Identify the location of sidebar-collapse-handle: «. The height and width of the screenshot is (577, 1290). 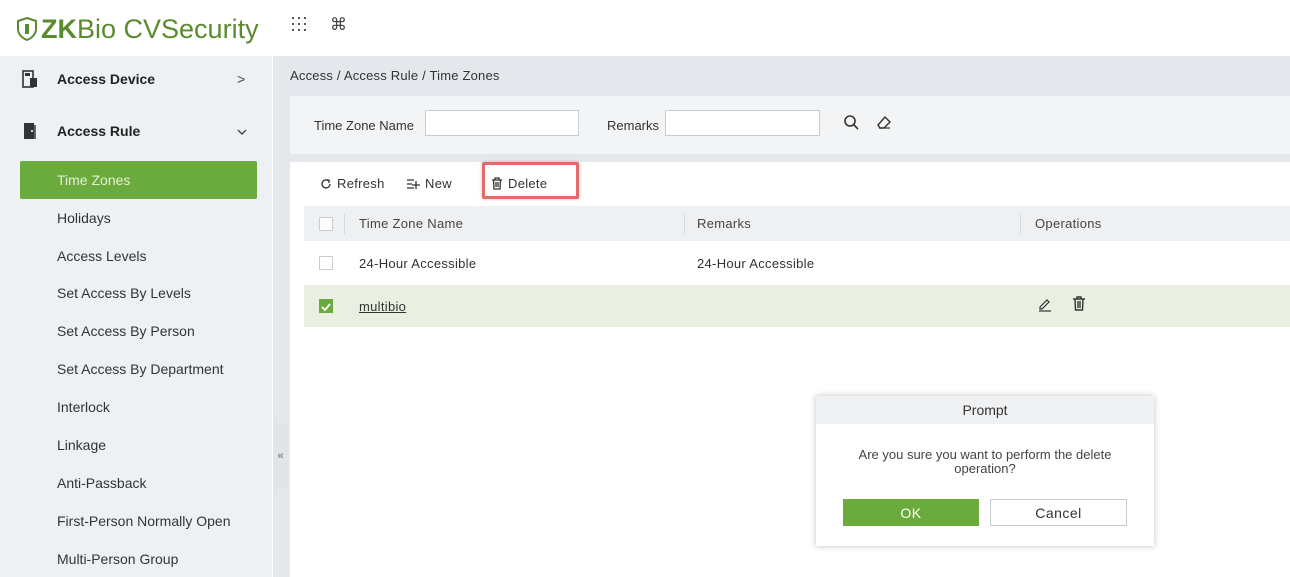
(280, 456).